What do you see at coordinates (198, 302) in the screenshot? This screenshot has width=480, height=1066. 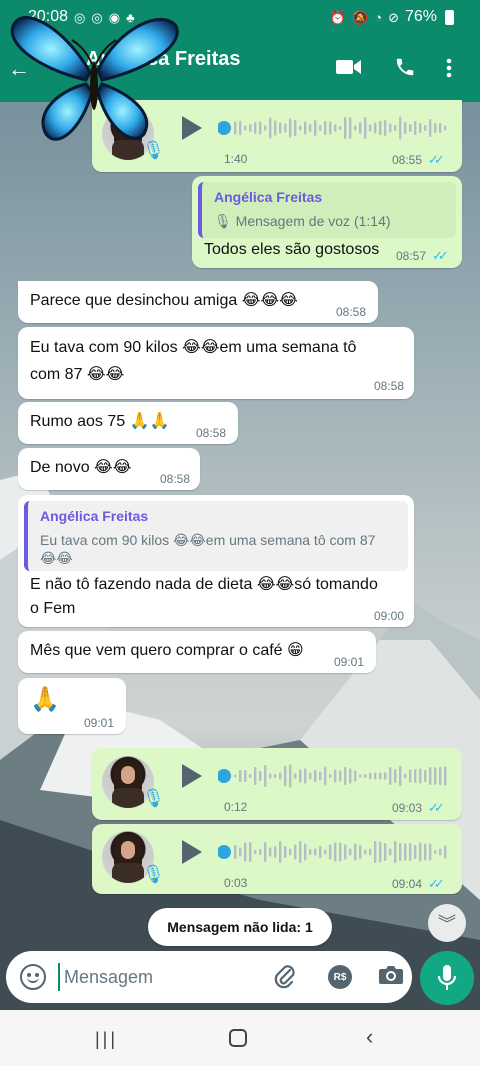 I see `message-bubble: Parece que desinchou amiga 😂😂😂 08:58` at bounding box center [198, 302].